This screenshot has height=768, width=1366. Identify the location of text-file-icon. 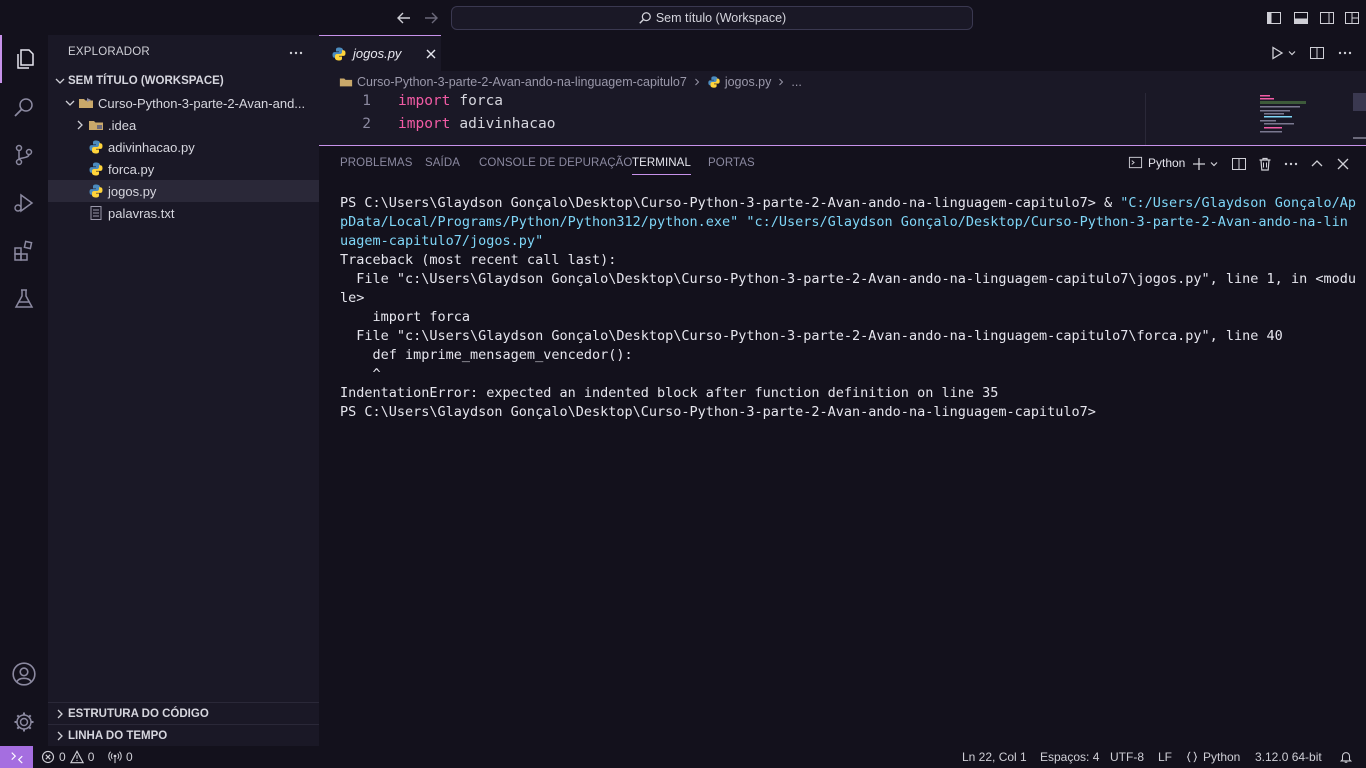
(96, 213).